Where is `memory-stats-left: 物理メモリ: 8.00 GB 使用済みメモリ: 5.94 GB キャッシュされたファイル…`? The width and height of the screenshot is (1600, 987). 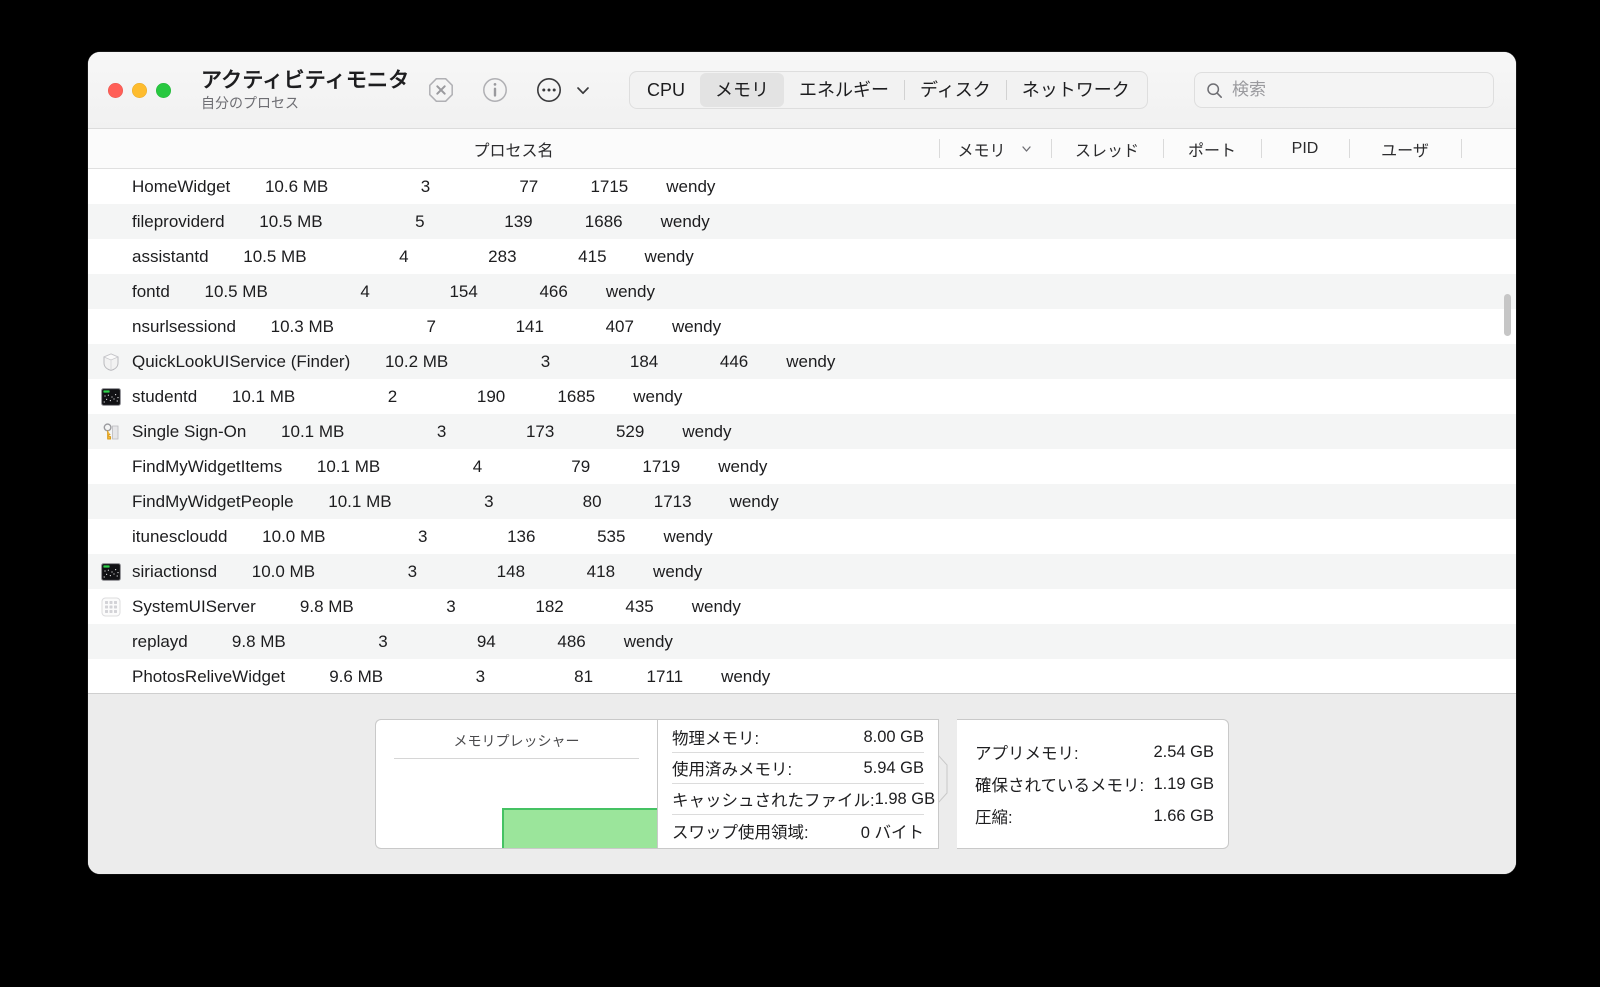 memory-stats-left: 物理メモリ: 8.00 GB 使用済みメモリ: 5.94 GB キャッシュされたファイル… is located at coordinates (798, 784).